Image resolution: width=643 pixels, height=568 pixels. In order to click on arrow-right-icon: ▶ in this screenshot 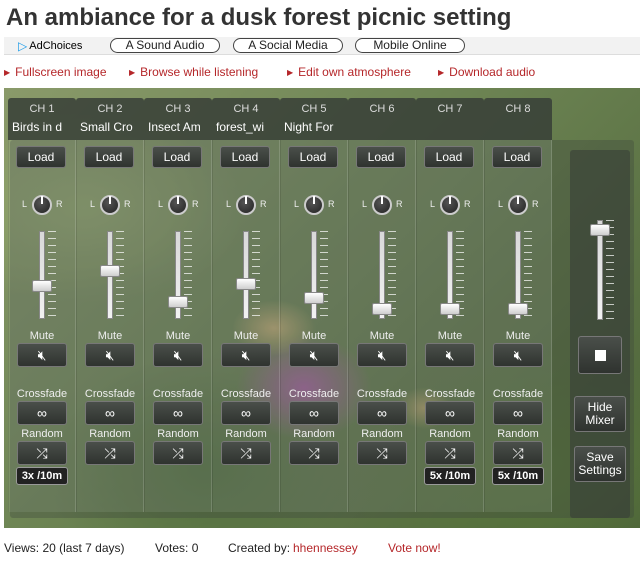, I will do `click(441, 72)`.